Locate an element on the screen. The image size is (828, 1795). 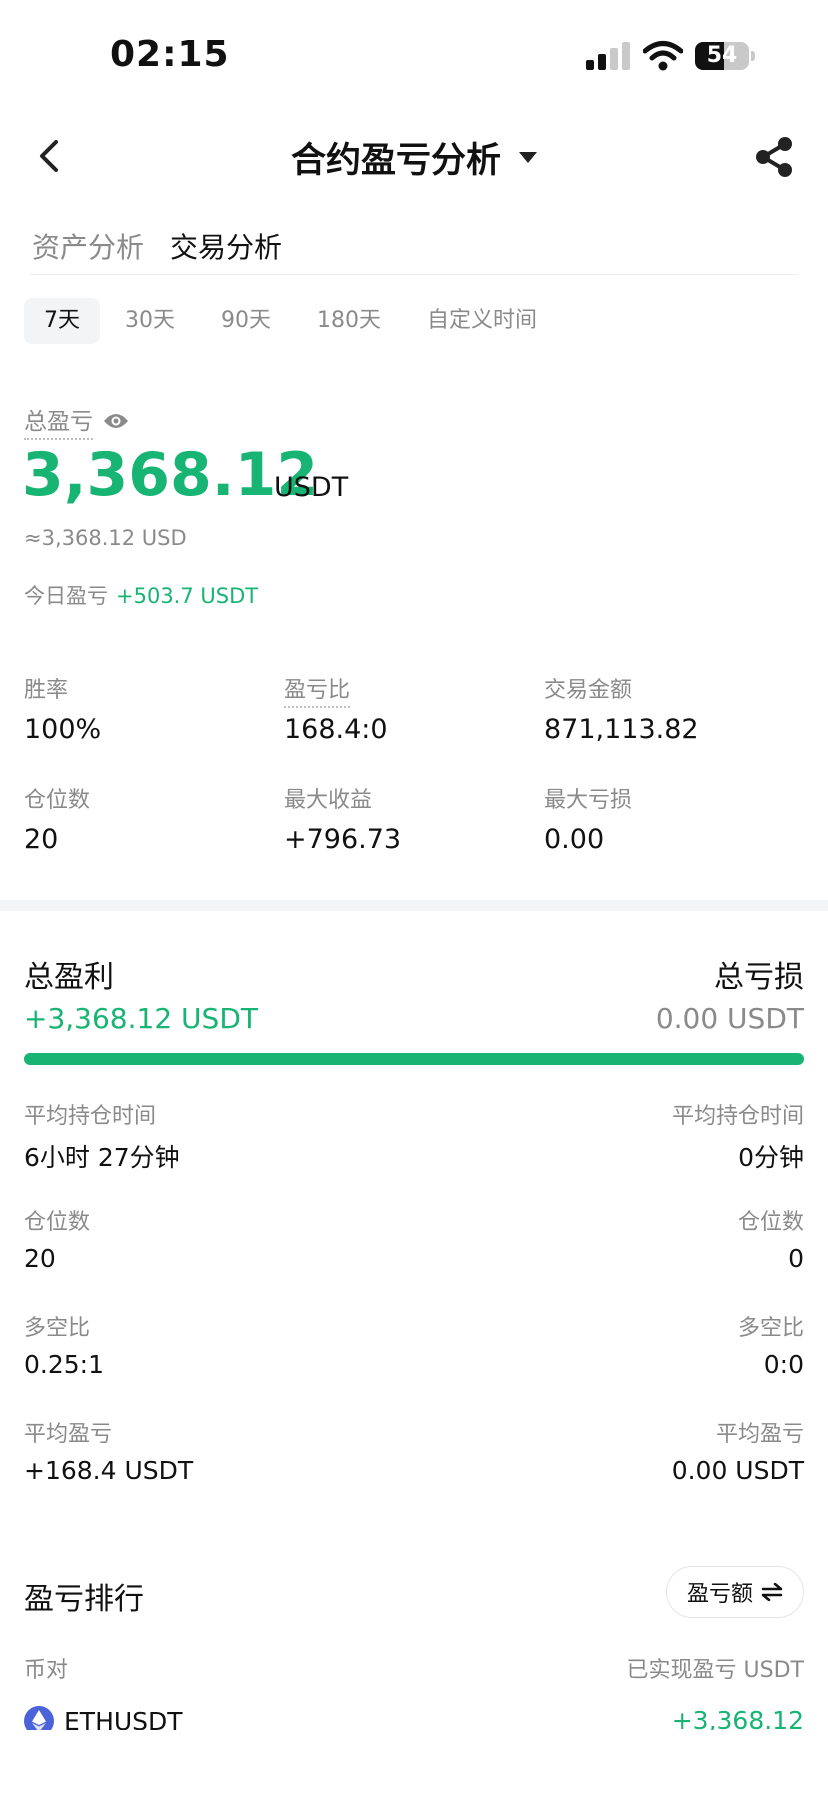
battery-indicator: 54 is located at coordinates (725, 56).